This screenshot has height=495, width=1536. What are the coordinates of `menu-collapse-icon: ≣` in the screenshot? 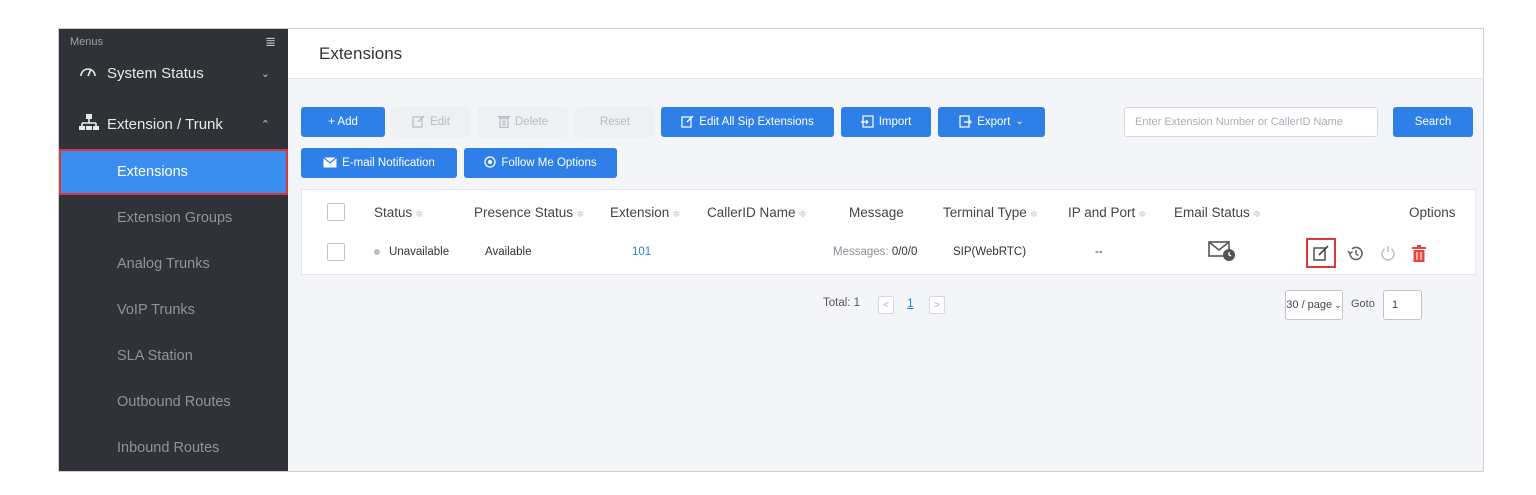 It's located at (270, 42).